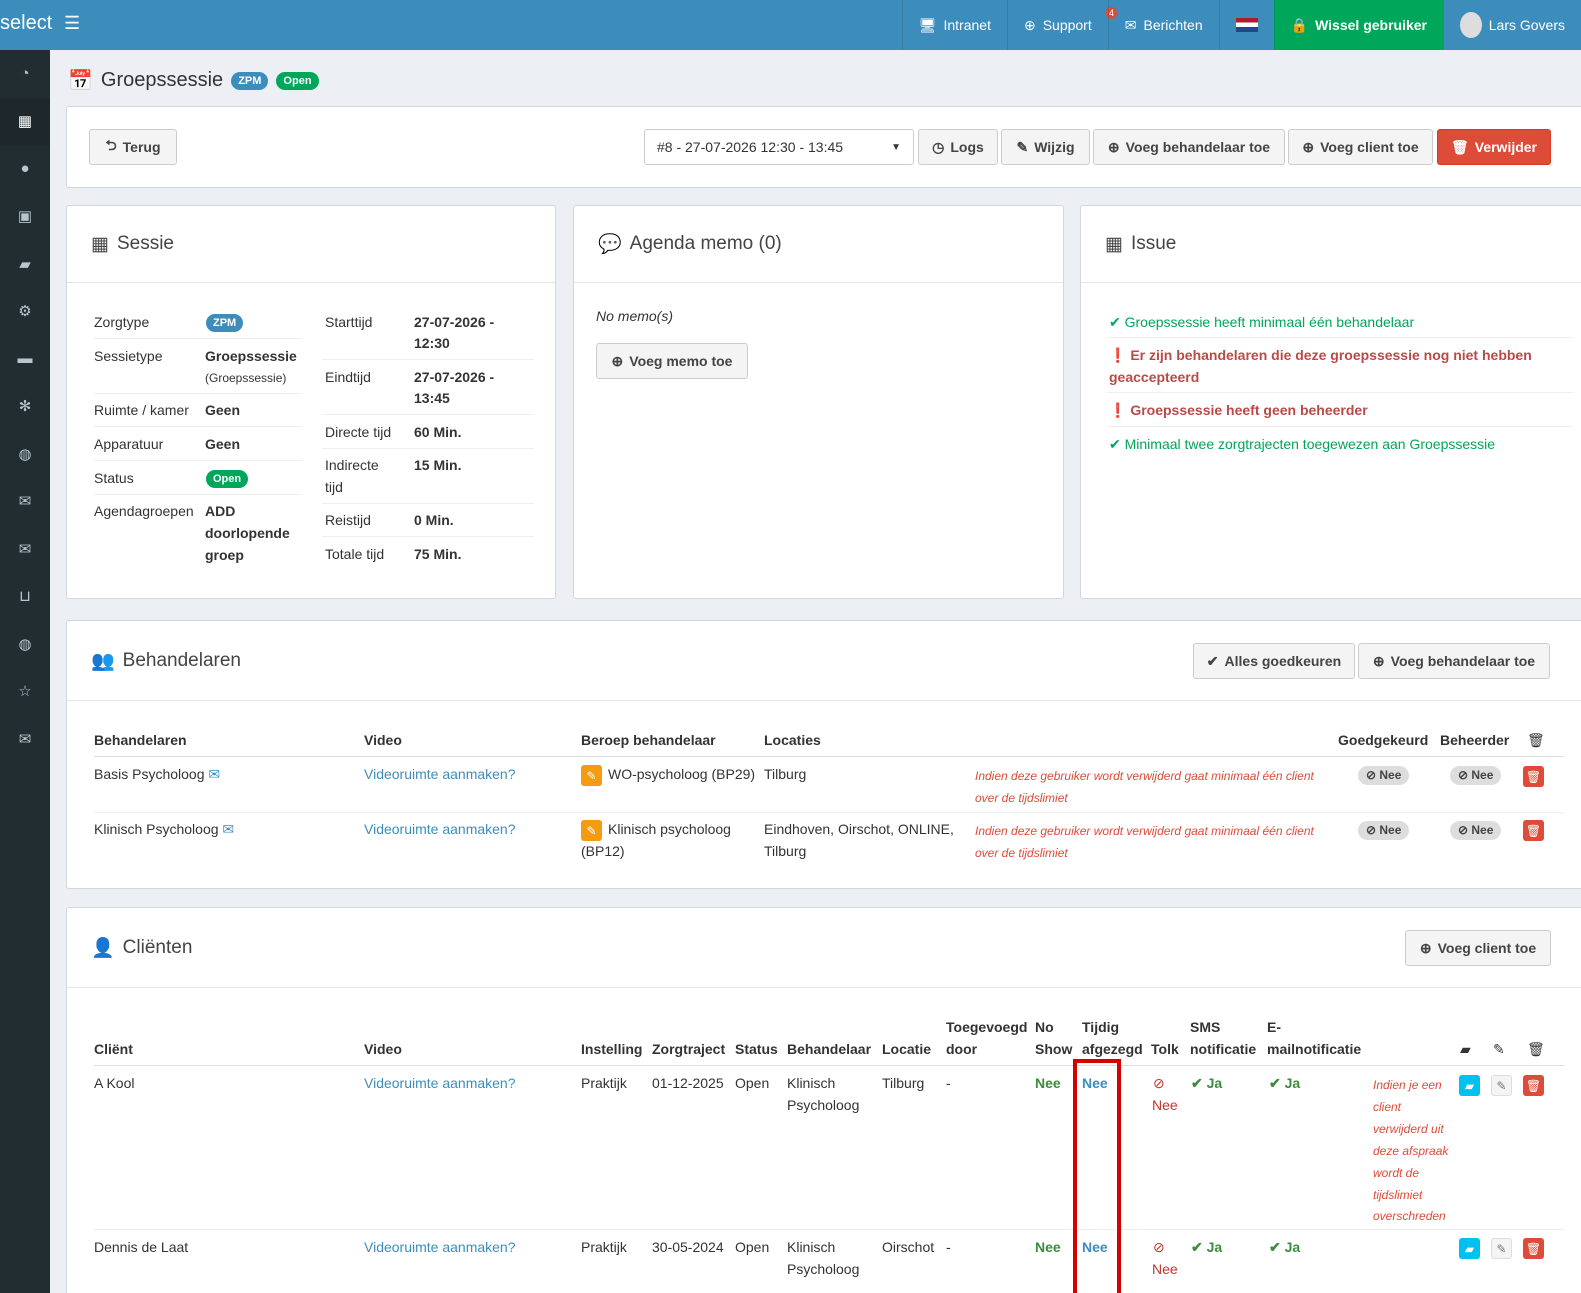 This screenshot has width=1581, height=1293. Describe the element at coordinates (133, 147) in the screenshot. I see `back-button: ⮌ Terug` at that location.